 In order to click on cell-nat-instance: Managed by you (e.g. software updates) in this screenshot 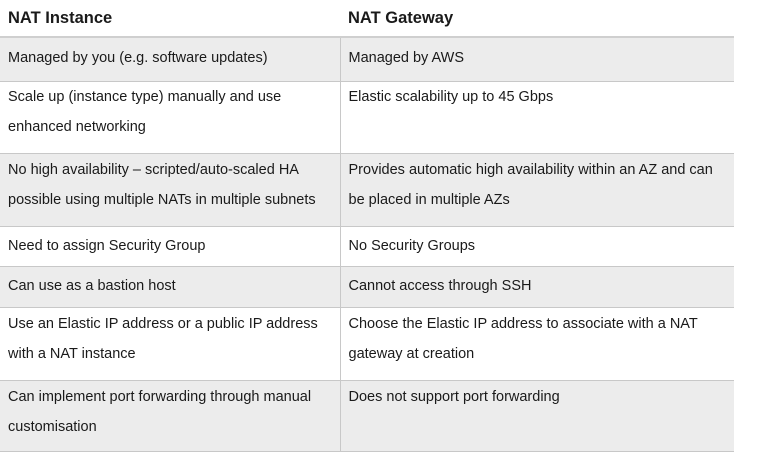, I will do `click(170, 59)`.